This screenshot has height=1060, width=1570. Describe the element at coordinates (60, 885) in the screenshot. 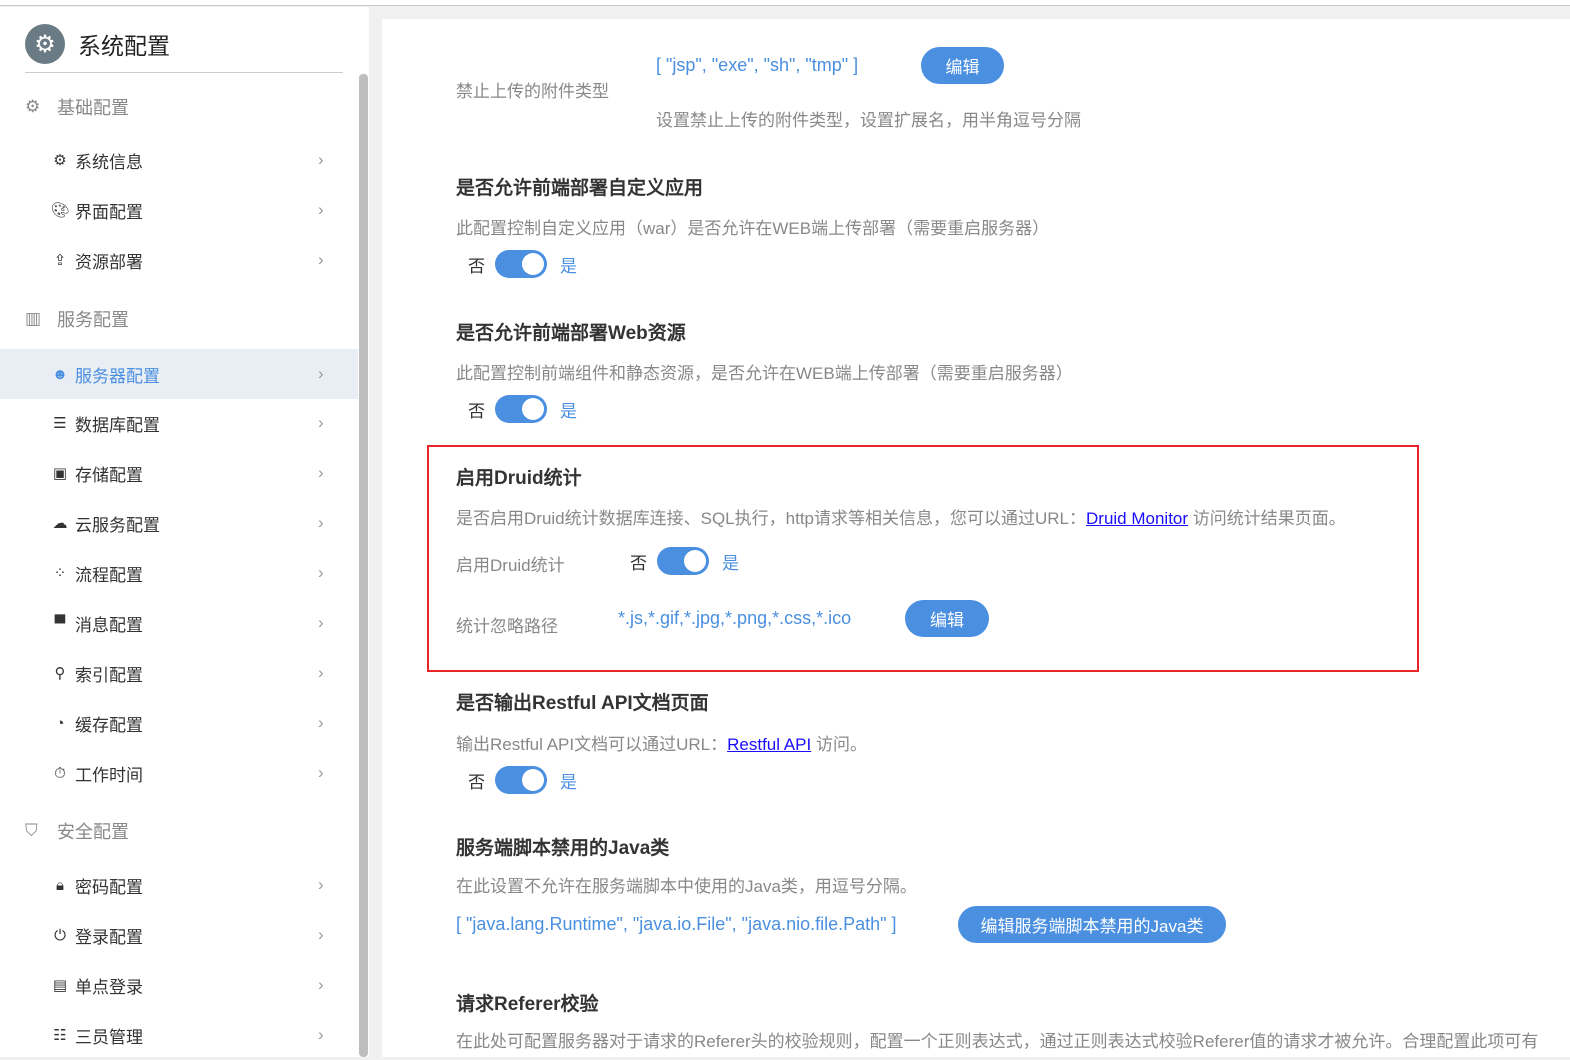

I see `lock-icon: 🔒︎` at that location.